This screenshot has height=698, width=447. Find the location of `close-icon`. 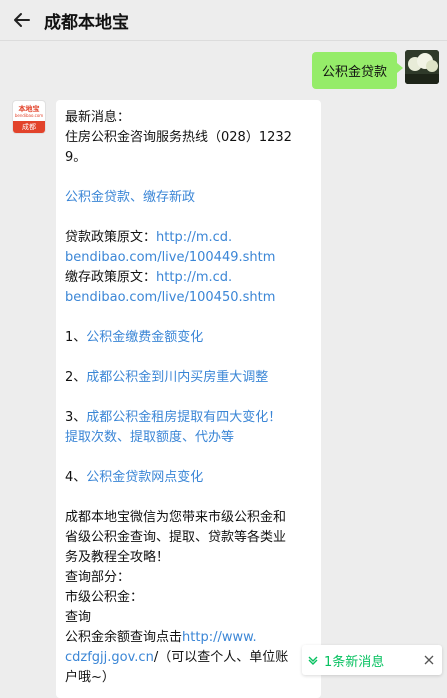

close-icon is located at coordinates (429, 660).